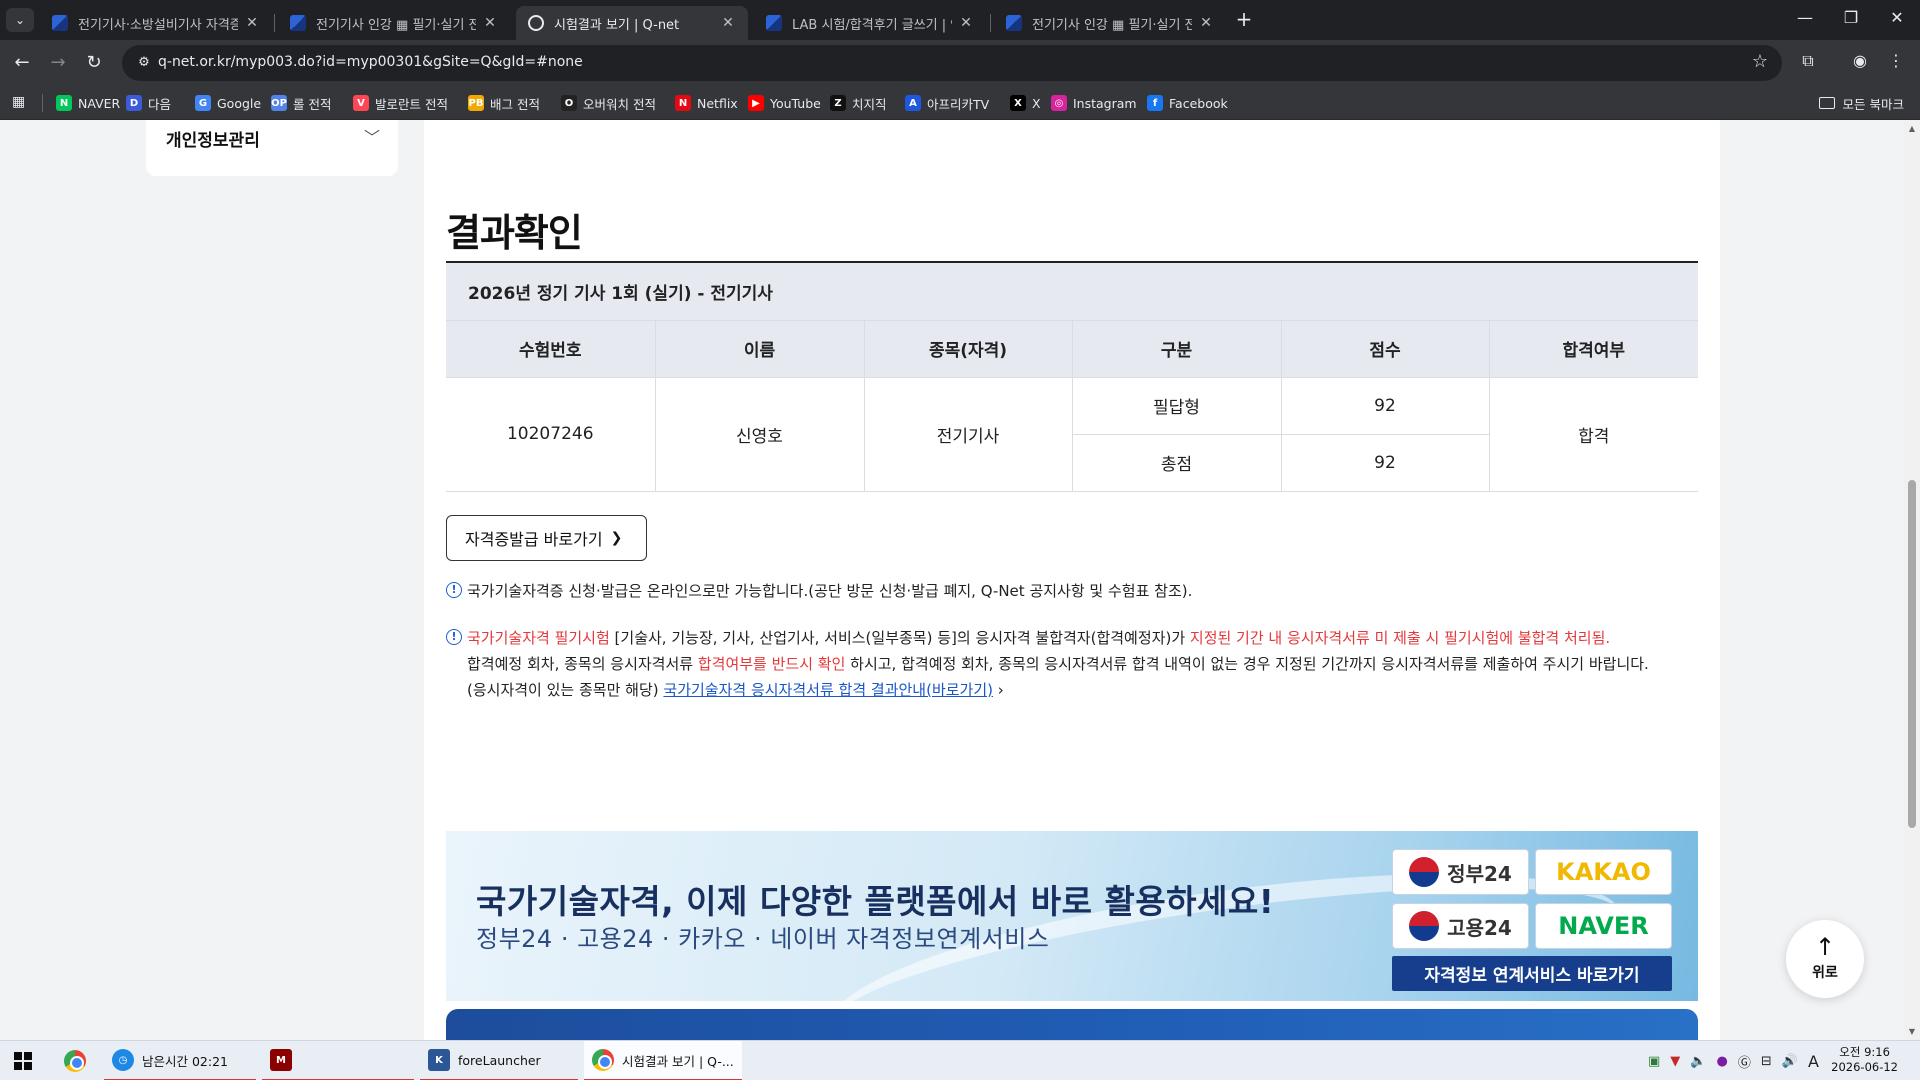  I want to click on tab-2: 전기기사 인강 ▦ 필기·실기 전 ✕, so click(394, 23).